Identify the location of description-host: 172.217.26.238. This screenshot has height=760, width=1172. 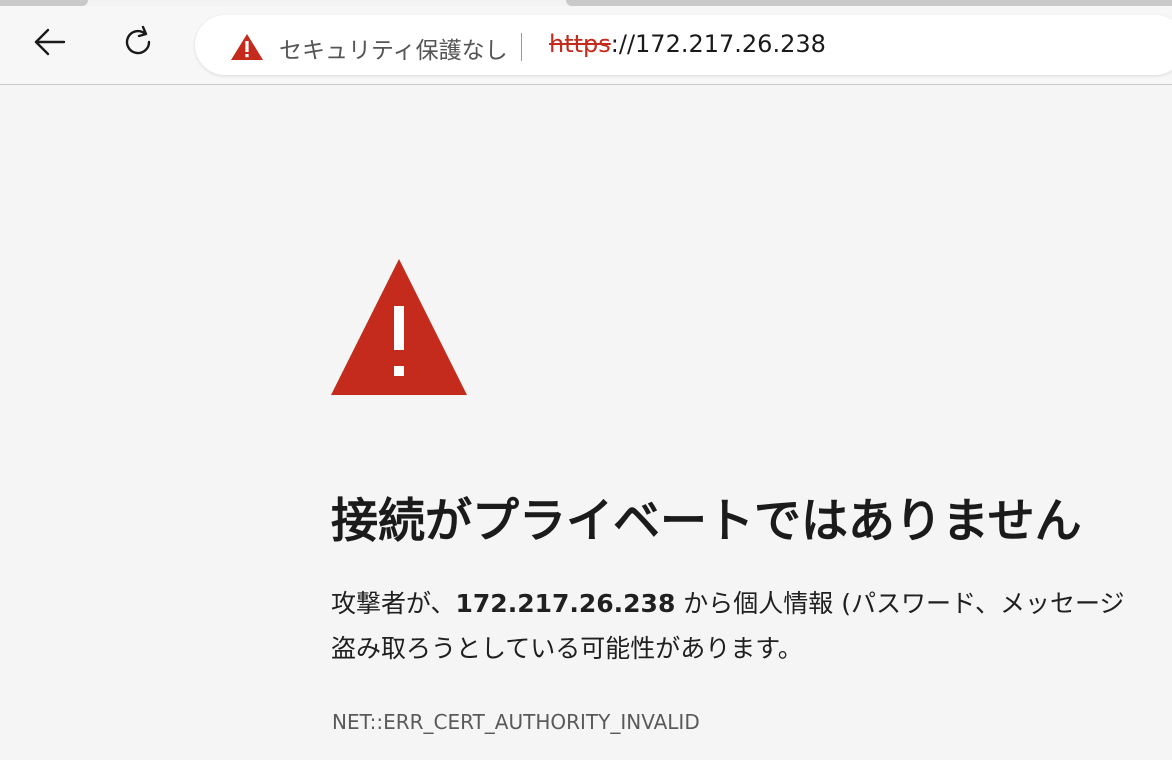
(565, 603).